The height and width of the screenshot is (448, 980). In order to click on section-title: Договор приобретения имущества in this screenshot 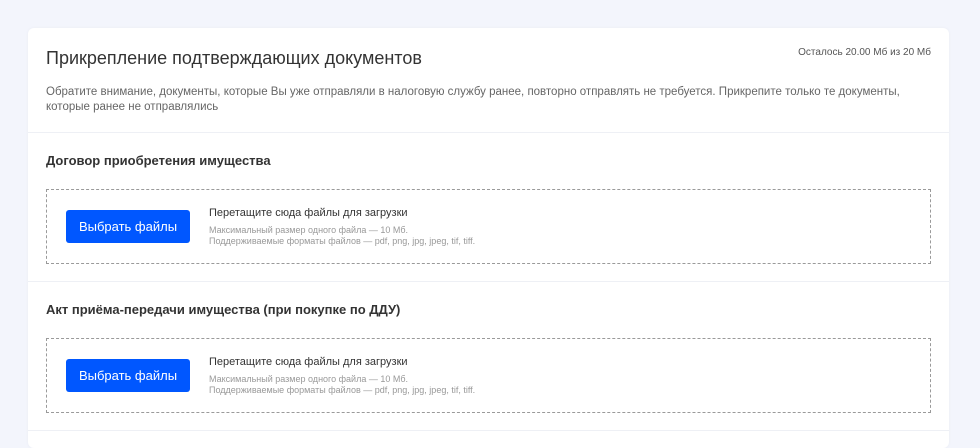, I will do `click(158, 160)`.